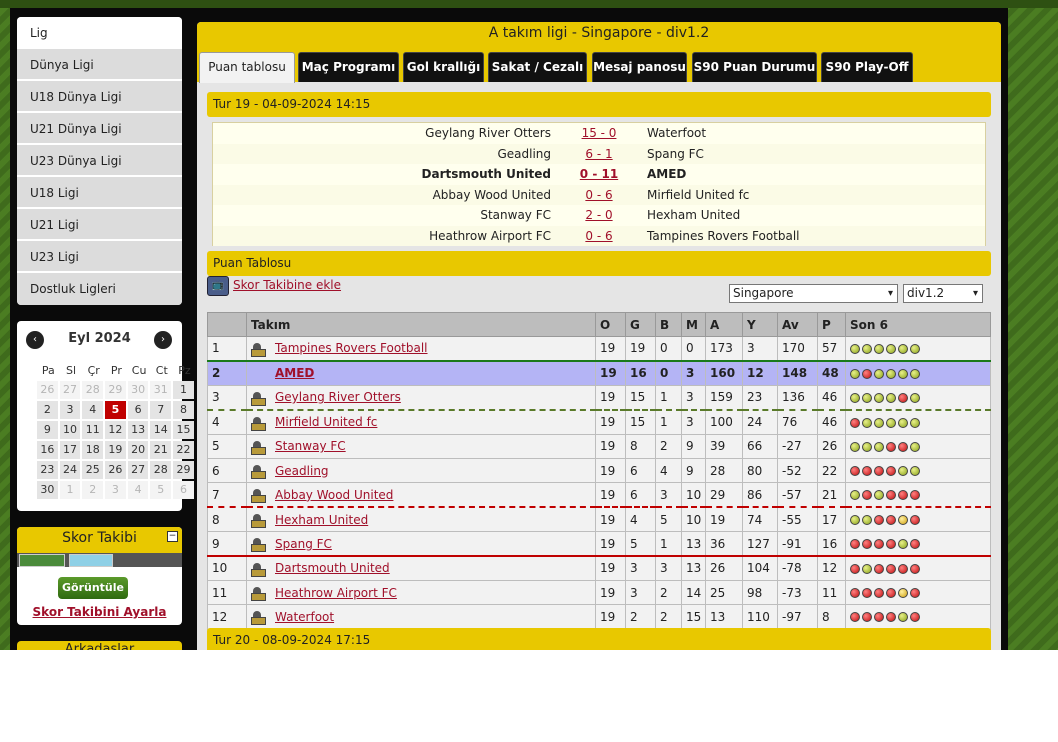 The height and width of the screenshot is (742, 1058). Describe the element at coordinates (99, 225) in the screenshot. I see `menu-item-u21-ligi: U21 Ligi` at that location.